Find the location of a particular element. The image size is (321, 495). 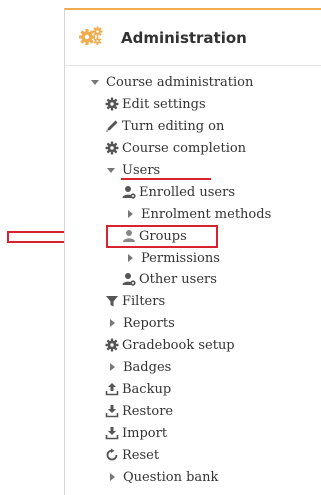

block-title: Administration is located at coordinates (184, 38).